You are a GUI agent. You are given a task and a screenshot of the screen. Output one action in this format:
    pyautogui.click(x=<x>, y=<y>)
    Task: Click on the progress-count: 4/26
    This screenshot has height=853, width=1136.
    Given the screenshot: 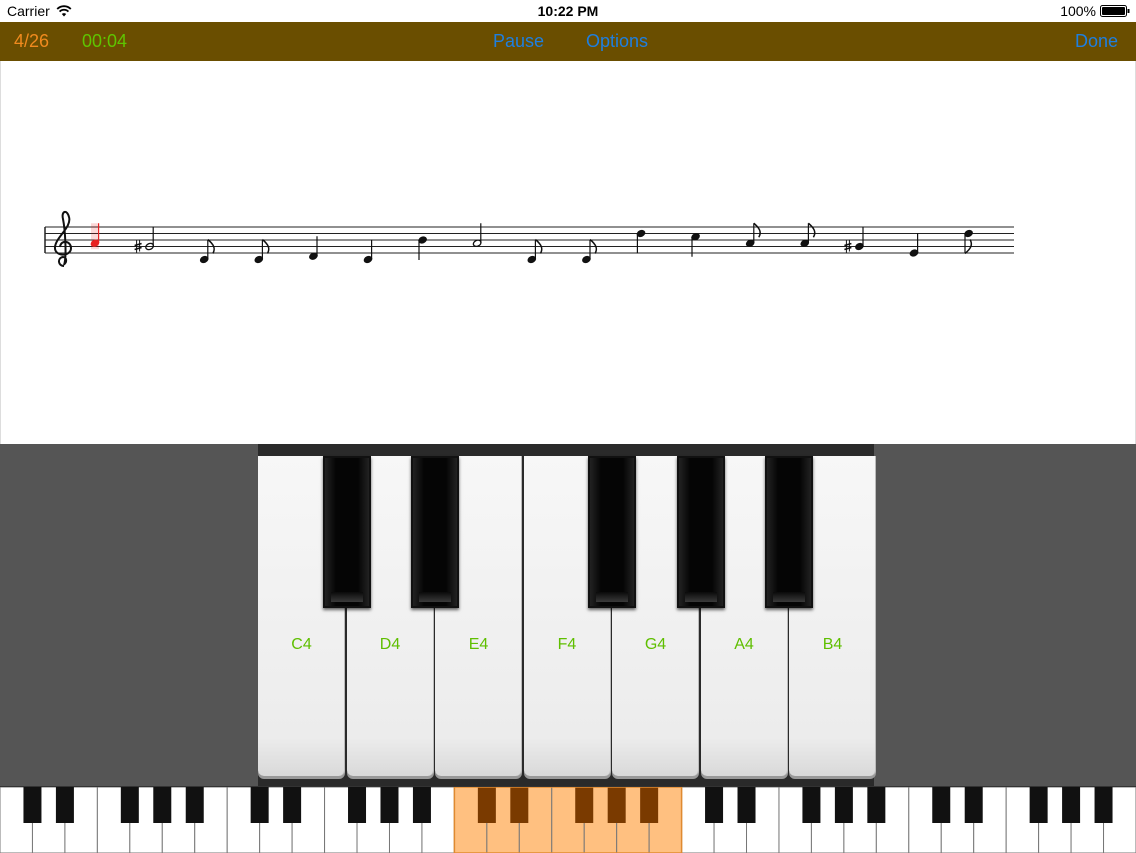 What is the action you would take?
    pyautogui.click(x=32, y=41)
    